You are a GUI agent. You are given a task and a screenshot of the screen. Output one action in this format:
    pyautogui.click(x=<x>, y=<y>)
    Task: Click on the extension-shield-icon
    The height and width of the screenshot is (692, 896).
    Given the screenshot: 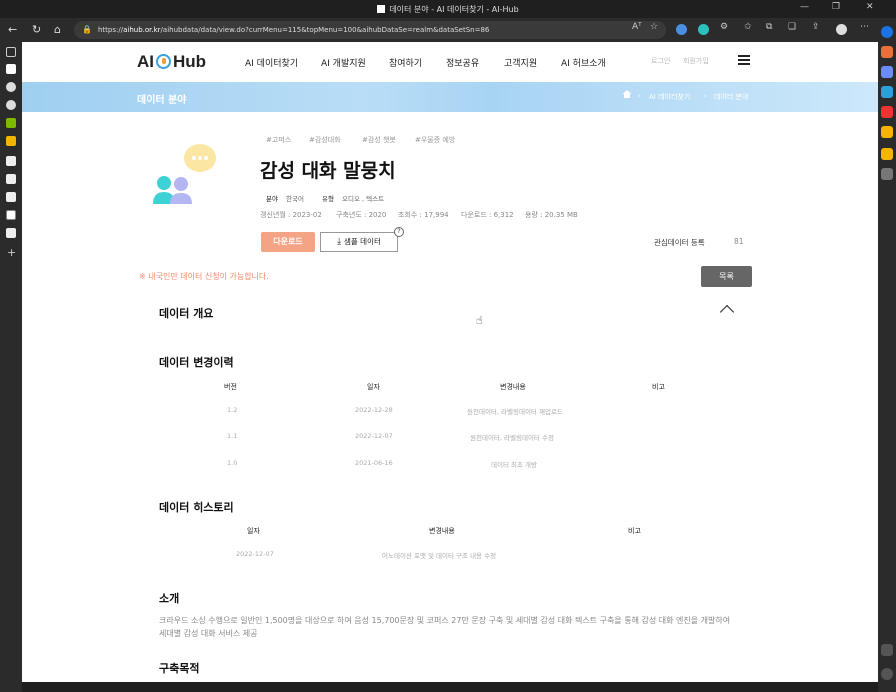 What is the action you would take?
    pyautogui.click(x=681, y=29)
    